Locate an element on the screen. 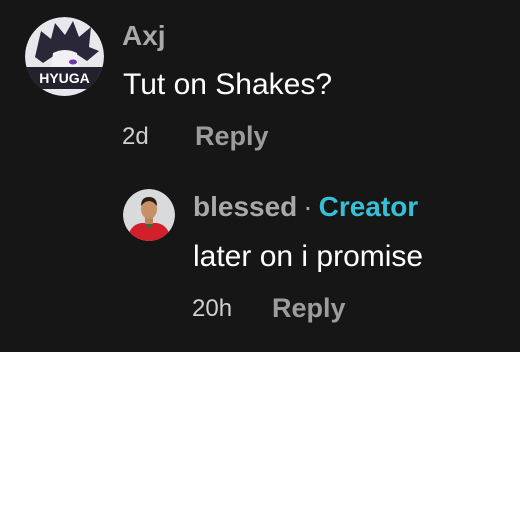 The image size is (520, 520). reply-header: blessed · Creator is located at coordinates (305, 207).